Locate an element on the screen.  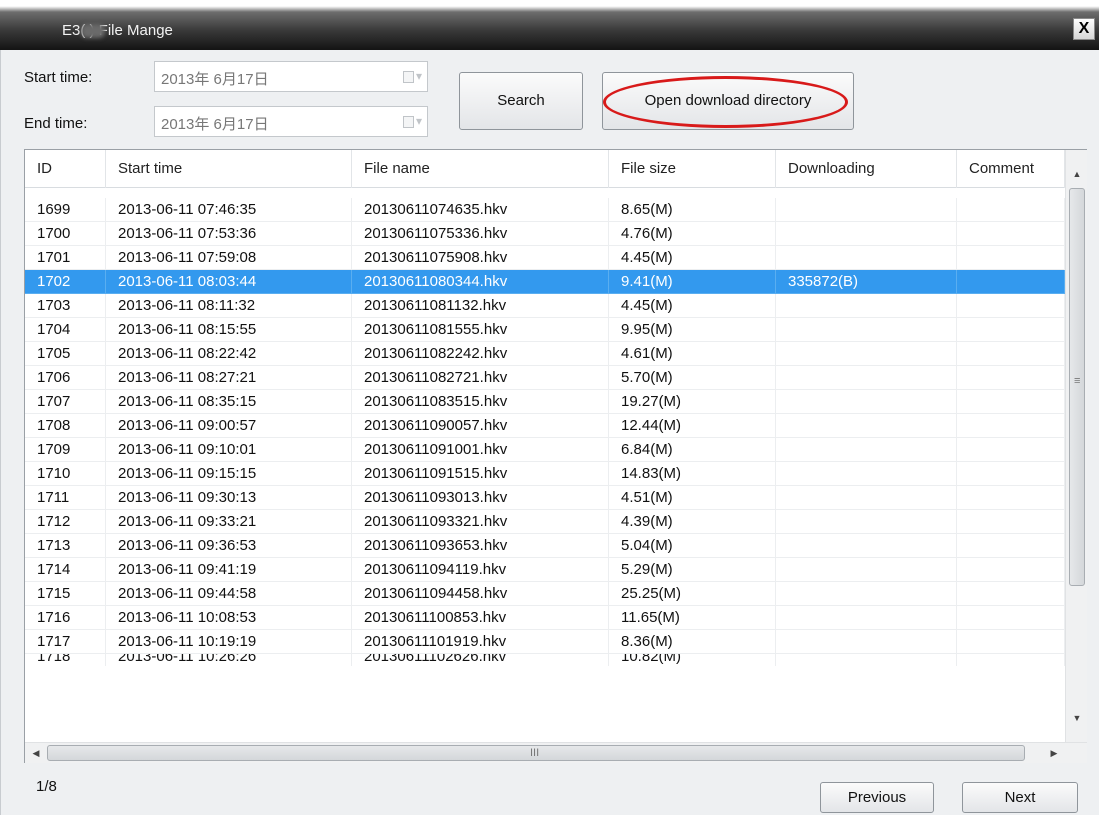
title-blur is located at coordinates (93, 31).